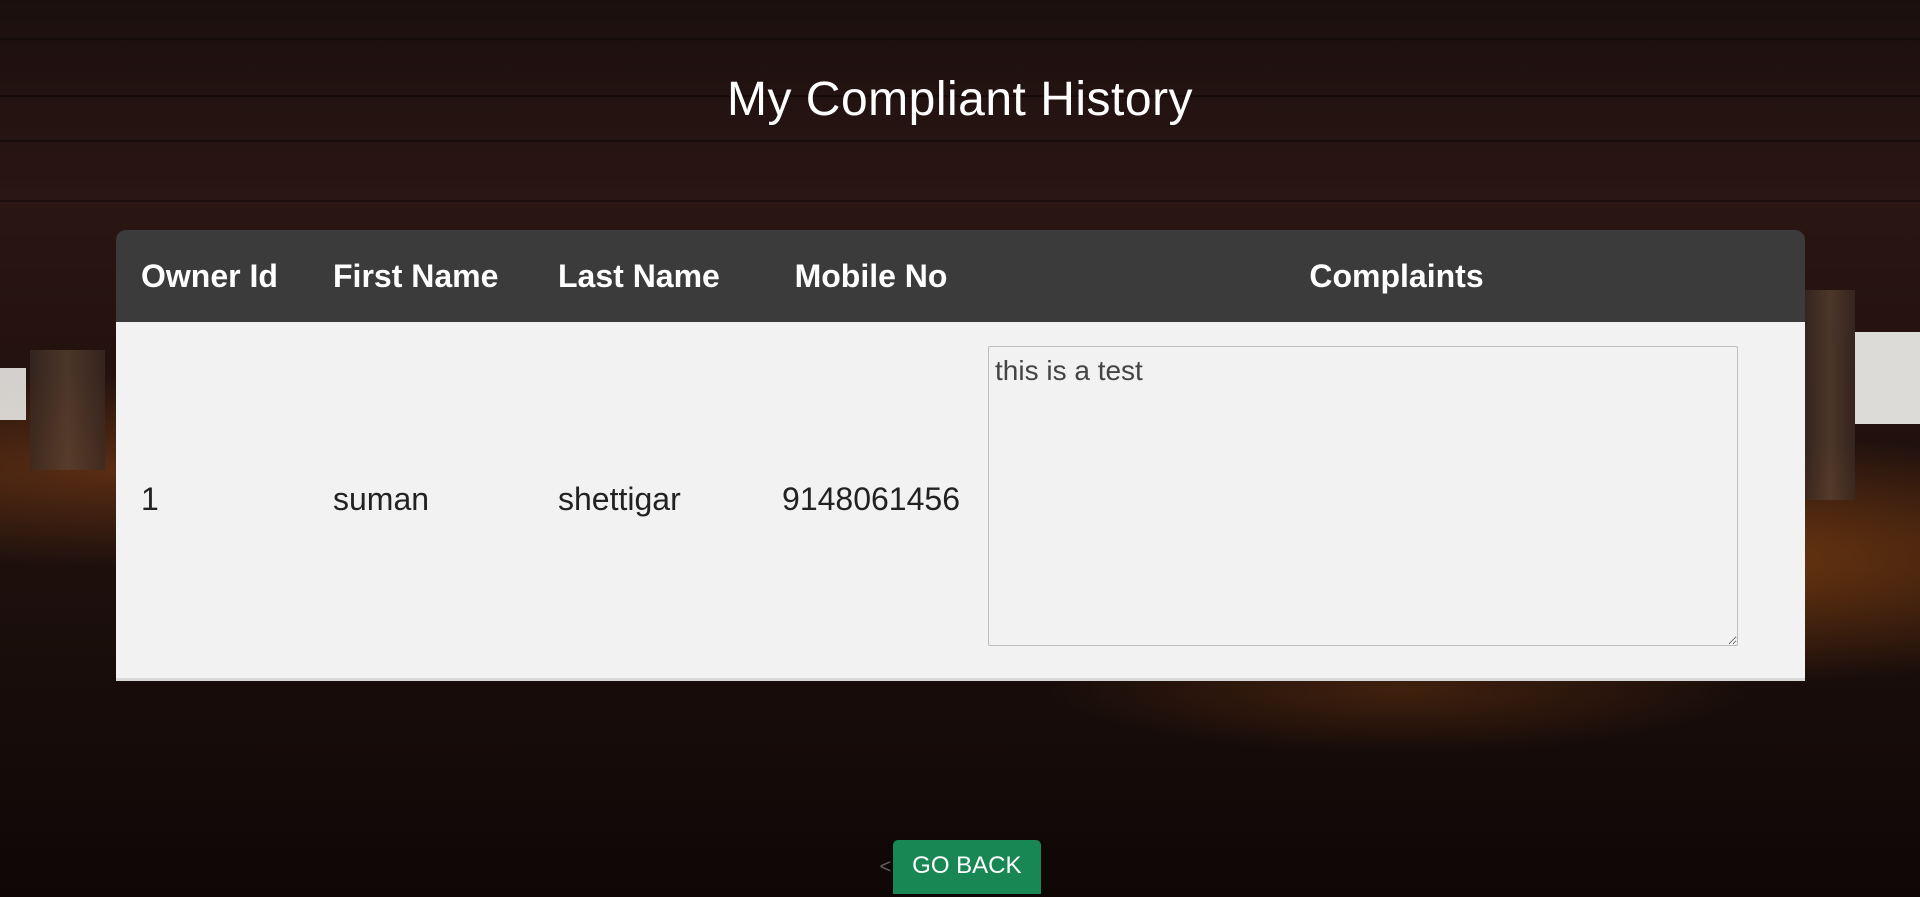  What do you see at coordinates (150, 499) in the screenshot?
I see `cell-owner-id: 1` at bounding box center [150, 499].